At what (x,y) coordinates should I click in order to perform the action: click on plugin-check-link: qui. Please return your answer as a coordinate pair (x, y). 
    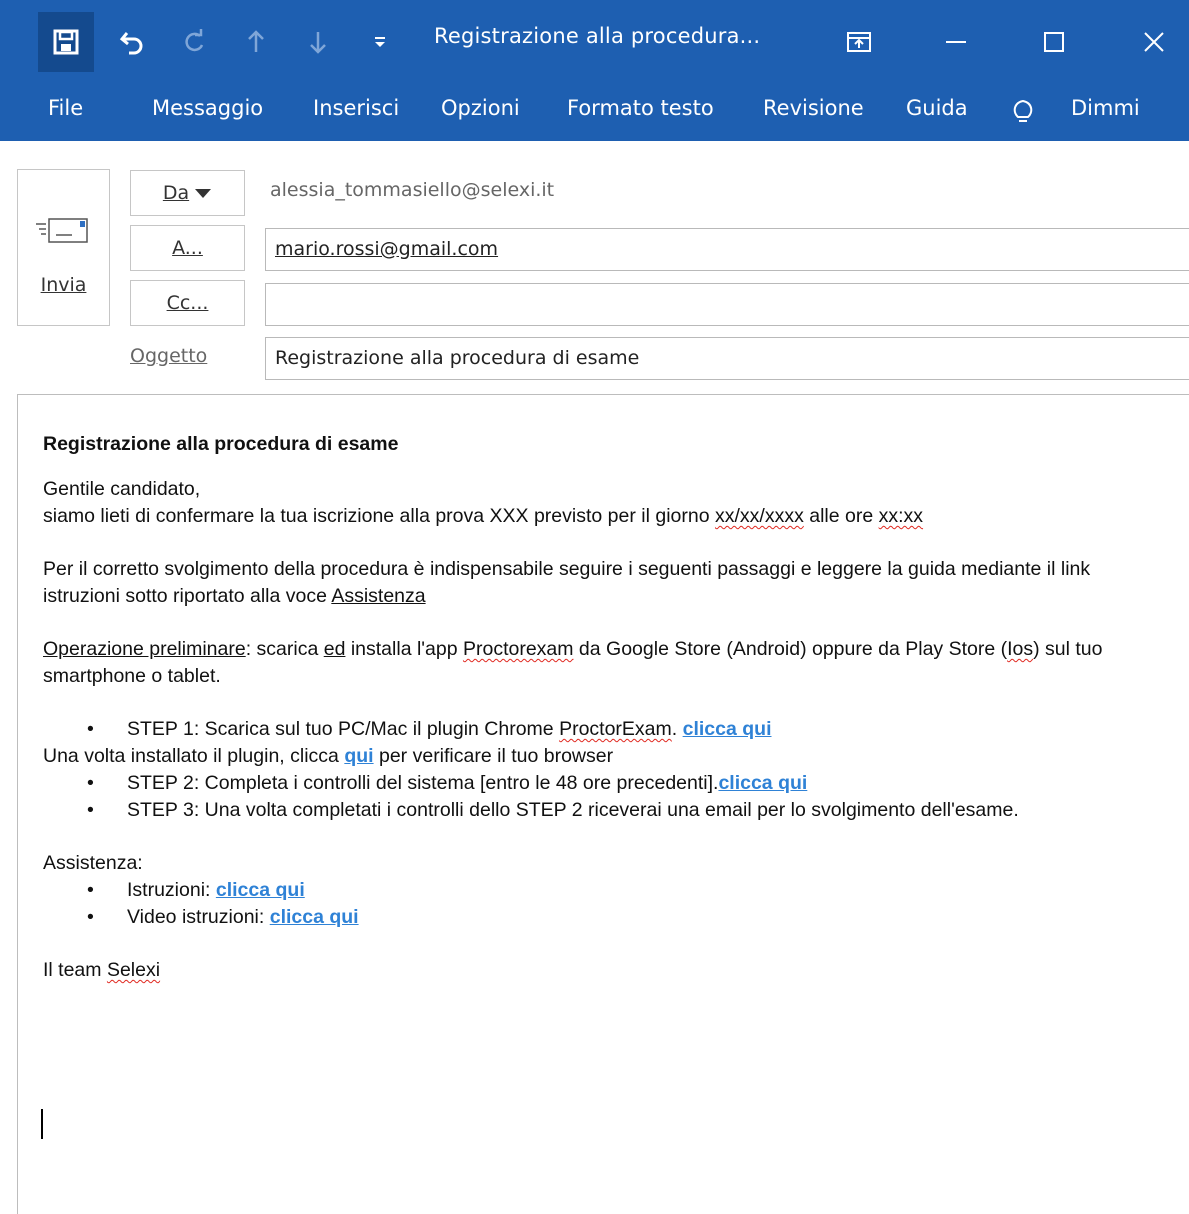
    Looking at the image, I should click on (358, 756).